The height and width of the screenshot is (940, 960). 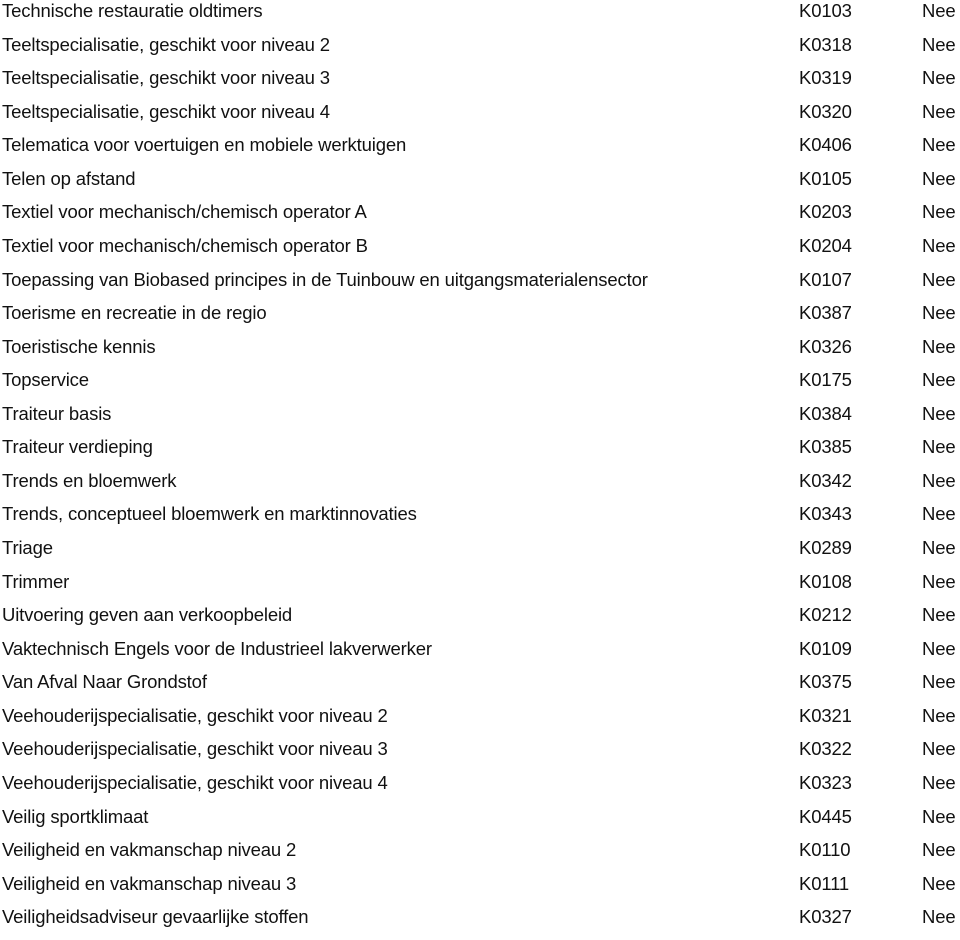 What do you see at coordinates (132, 10) in the screenshot?
I see `row-name: Technische restauratie oldtimers` at bounding box center [132, 10].